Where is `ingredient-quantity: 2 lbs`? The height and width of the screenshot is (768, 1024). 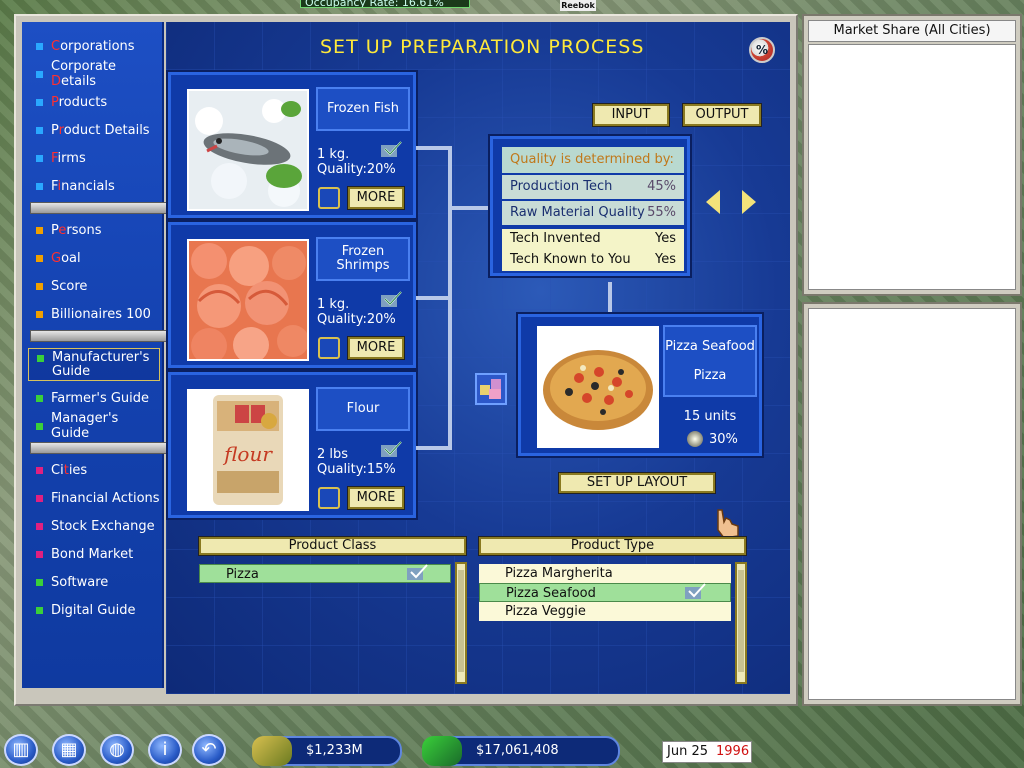 ingredient-quantity: 2 lbs is located at coordinates (333, 454).